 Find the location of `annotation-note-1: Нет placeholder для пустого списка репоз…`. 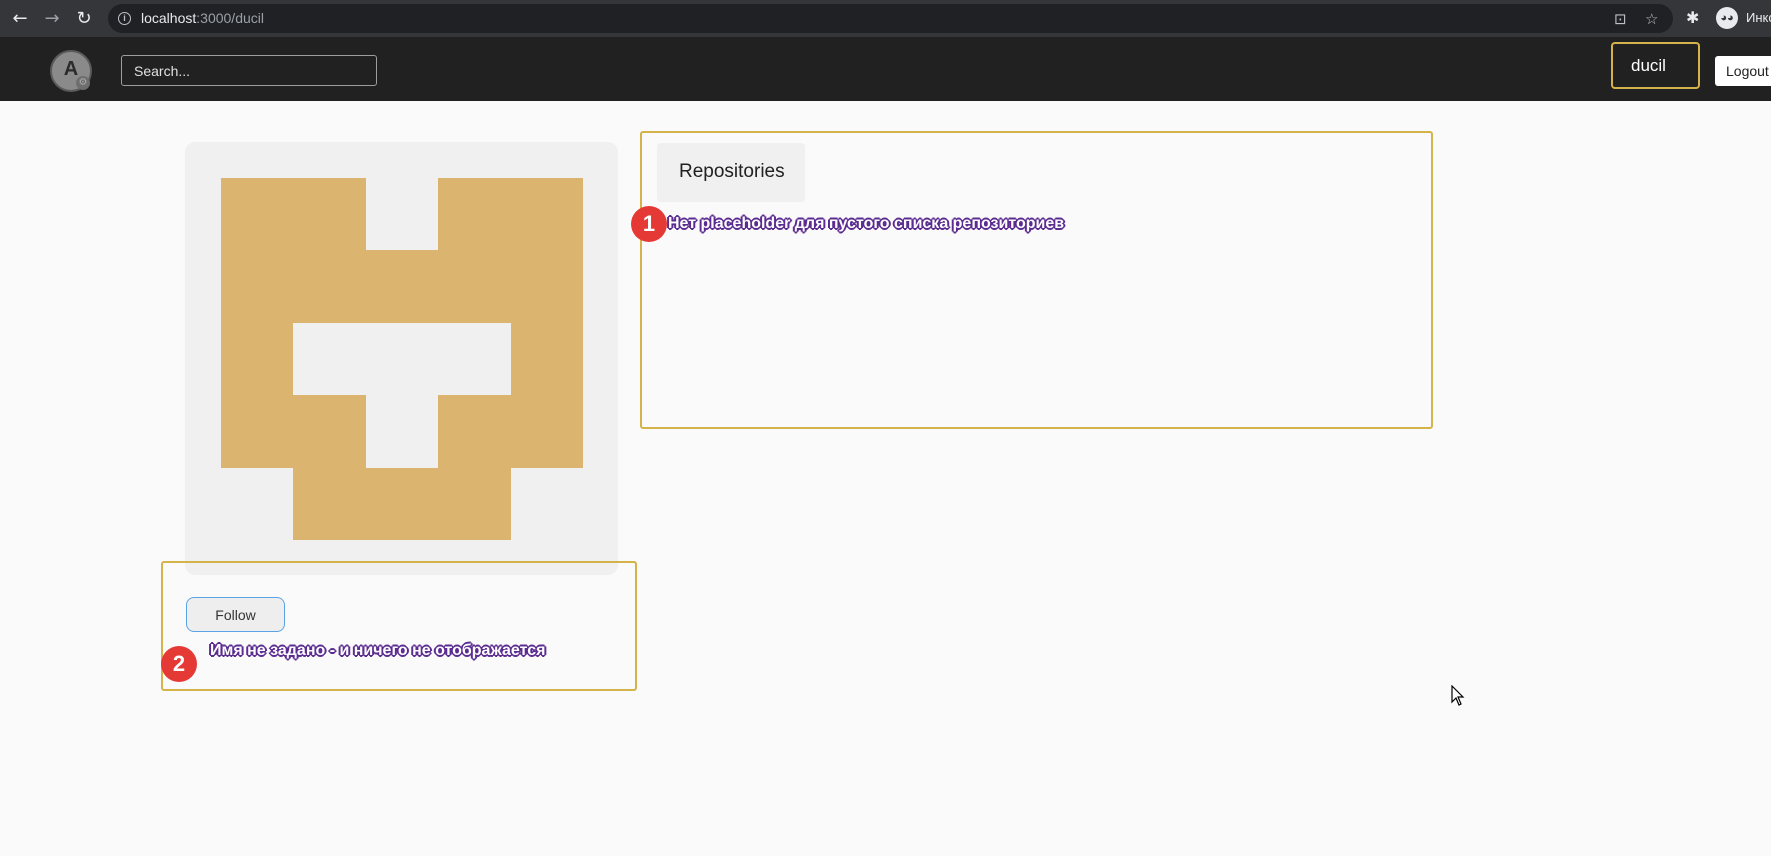

annotation-note-1: Нет placeholder для пустого списка репоз… is located at coordinates (866, 223).